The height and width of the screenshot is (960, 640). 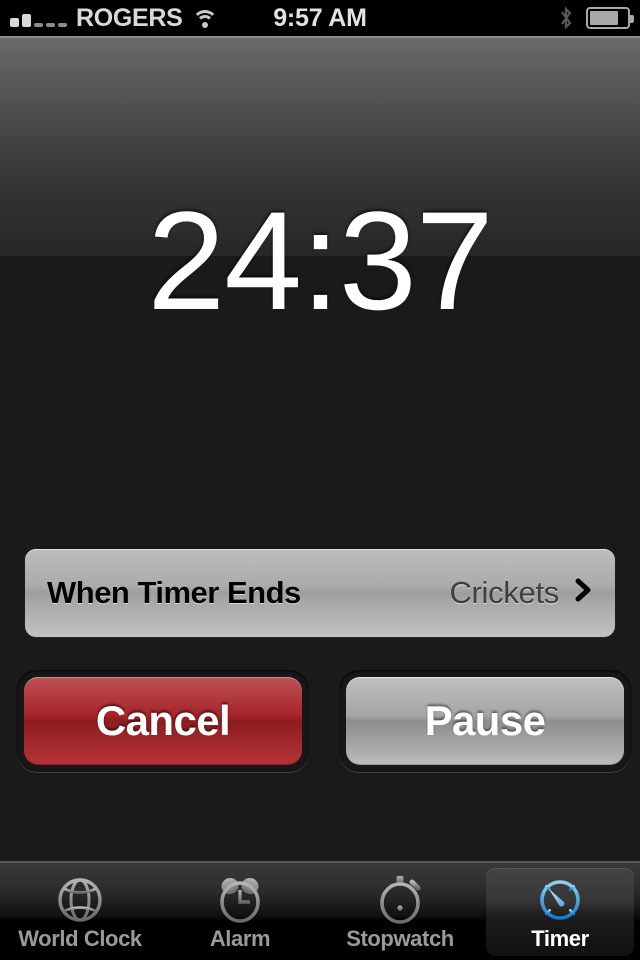 I want to click on when-timer-ends-label: When Timer Ends, so click(x=174, y=592).